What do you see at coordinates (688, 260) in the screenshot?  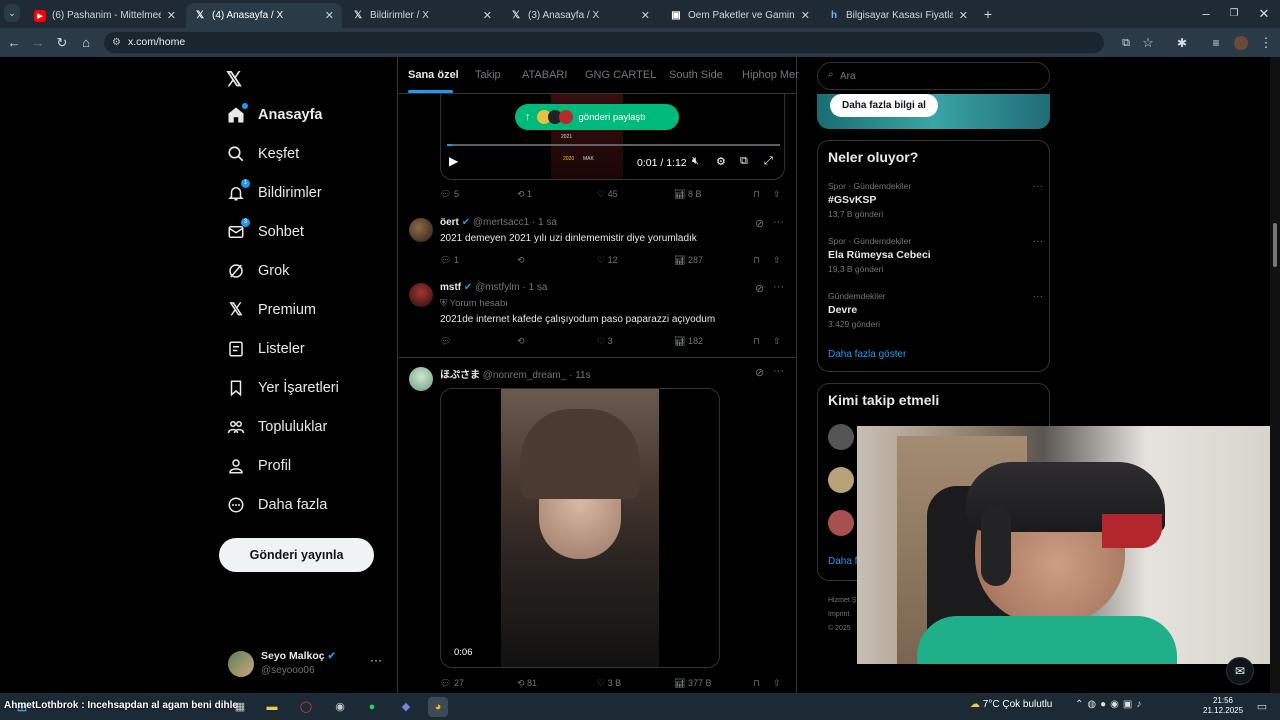 I see `views-button: 📊︎ 287` at bounding box center [688, 260].